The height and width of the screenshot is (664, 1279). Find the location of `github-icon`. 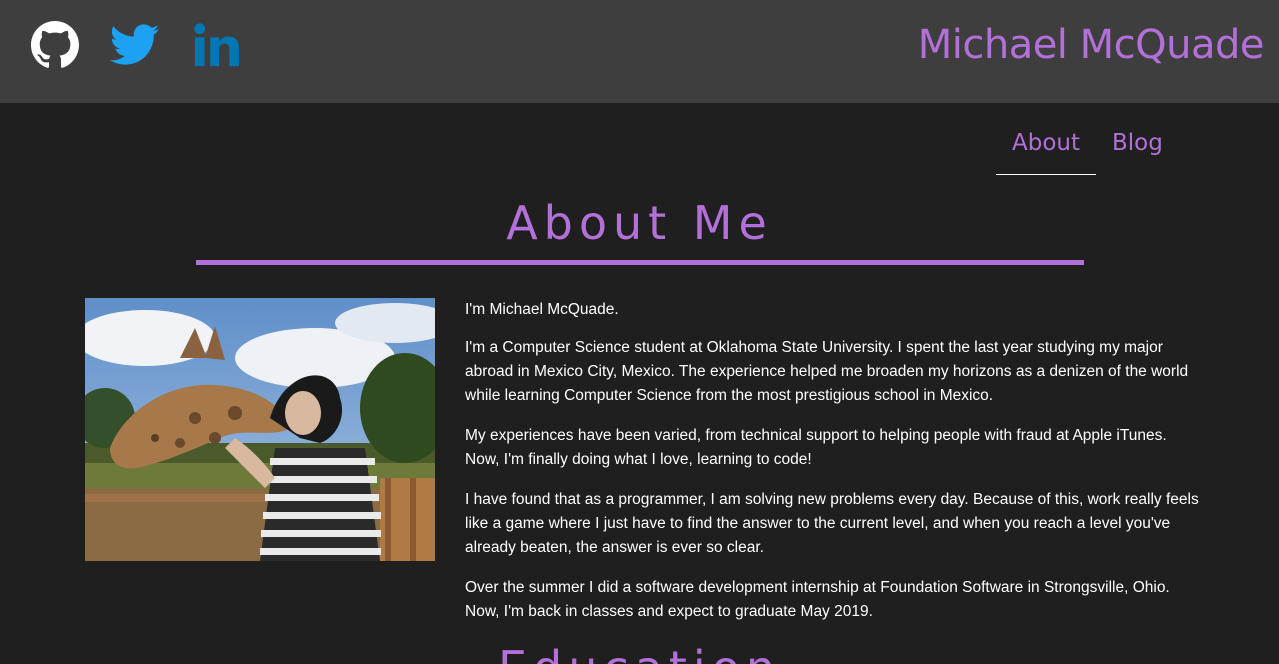

github-icon is located at coordinates (55, 44).